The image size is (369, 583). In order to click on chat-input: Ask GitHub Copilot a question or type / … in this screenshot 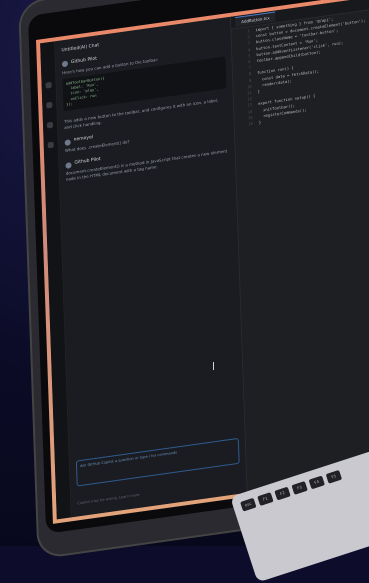, I will do `click(158, 462)`.